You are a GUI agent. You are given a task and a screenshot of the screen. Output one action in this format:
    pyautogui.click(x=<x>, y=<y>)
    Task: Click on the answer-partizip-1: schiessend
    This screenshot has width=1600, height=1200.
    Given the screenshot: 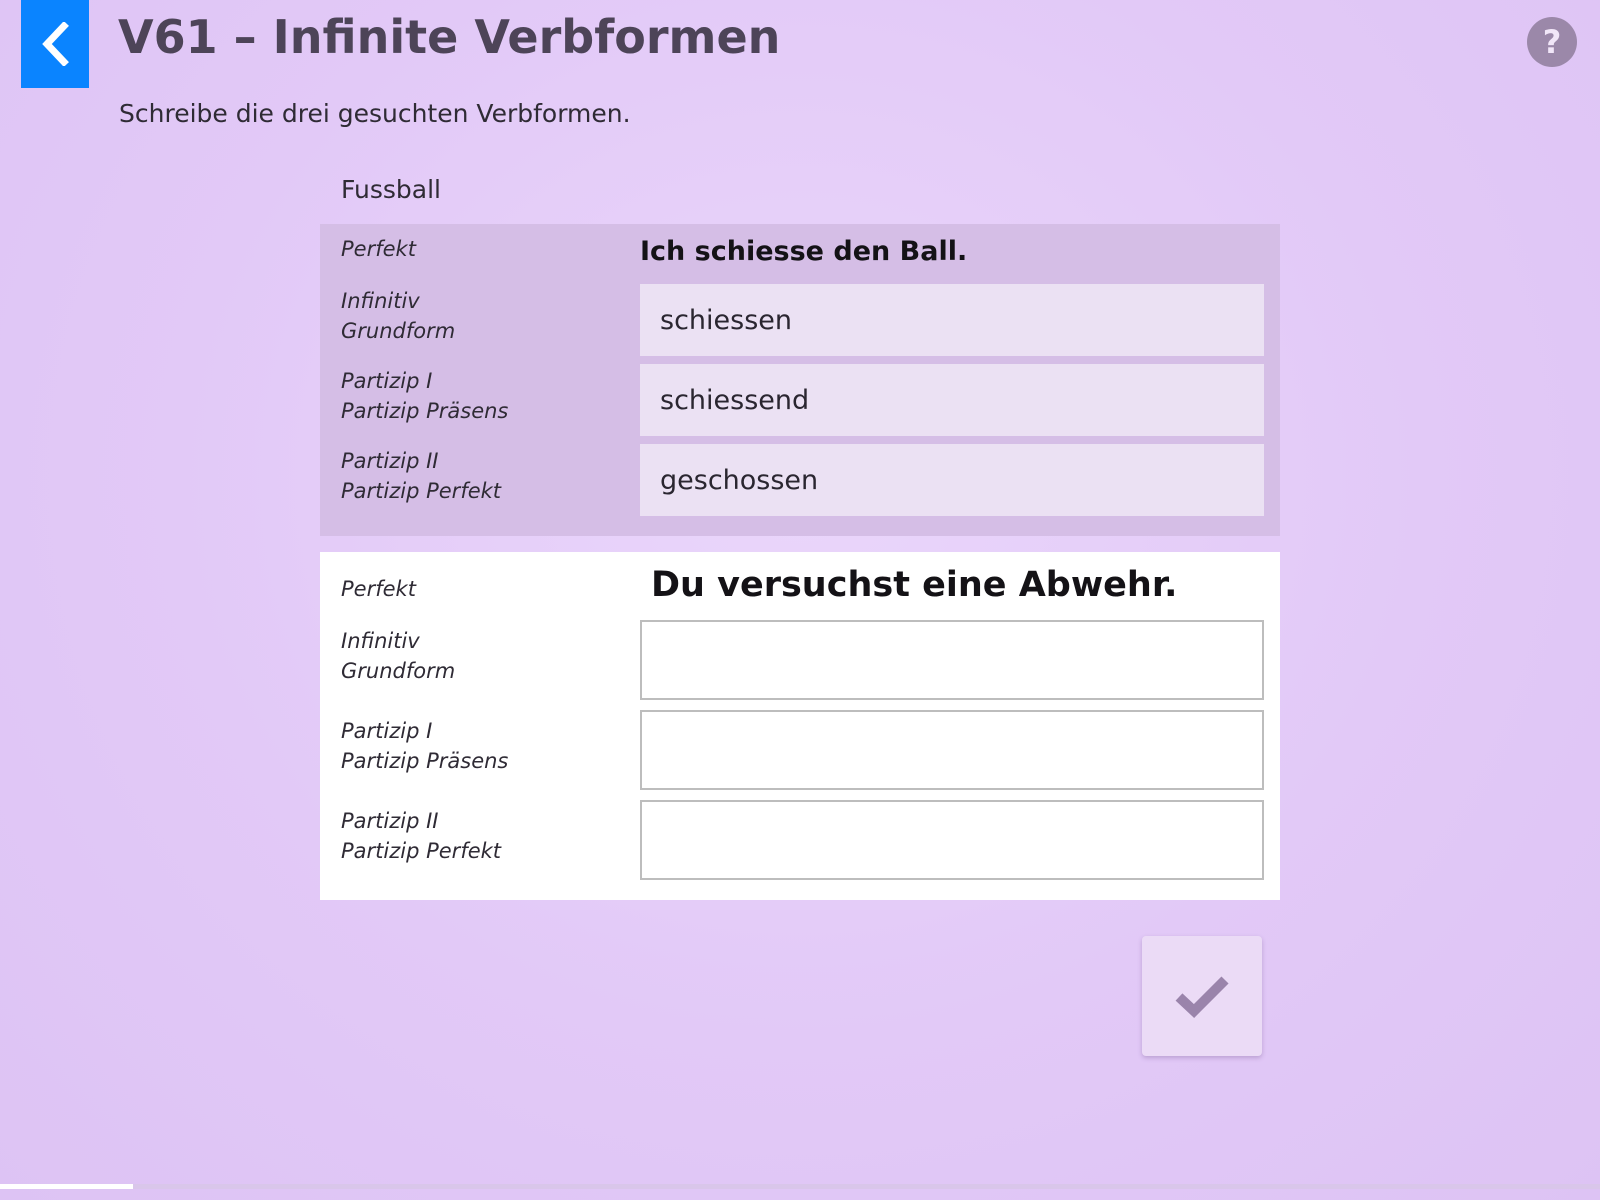 What is the action you would take?
    pyautogui.click(x=952, y=400)
    